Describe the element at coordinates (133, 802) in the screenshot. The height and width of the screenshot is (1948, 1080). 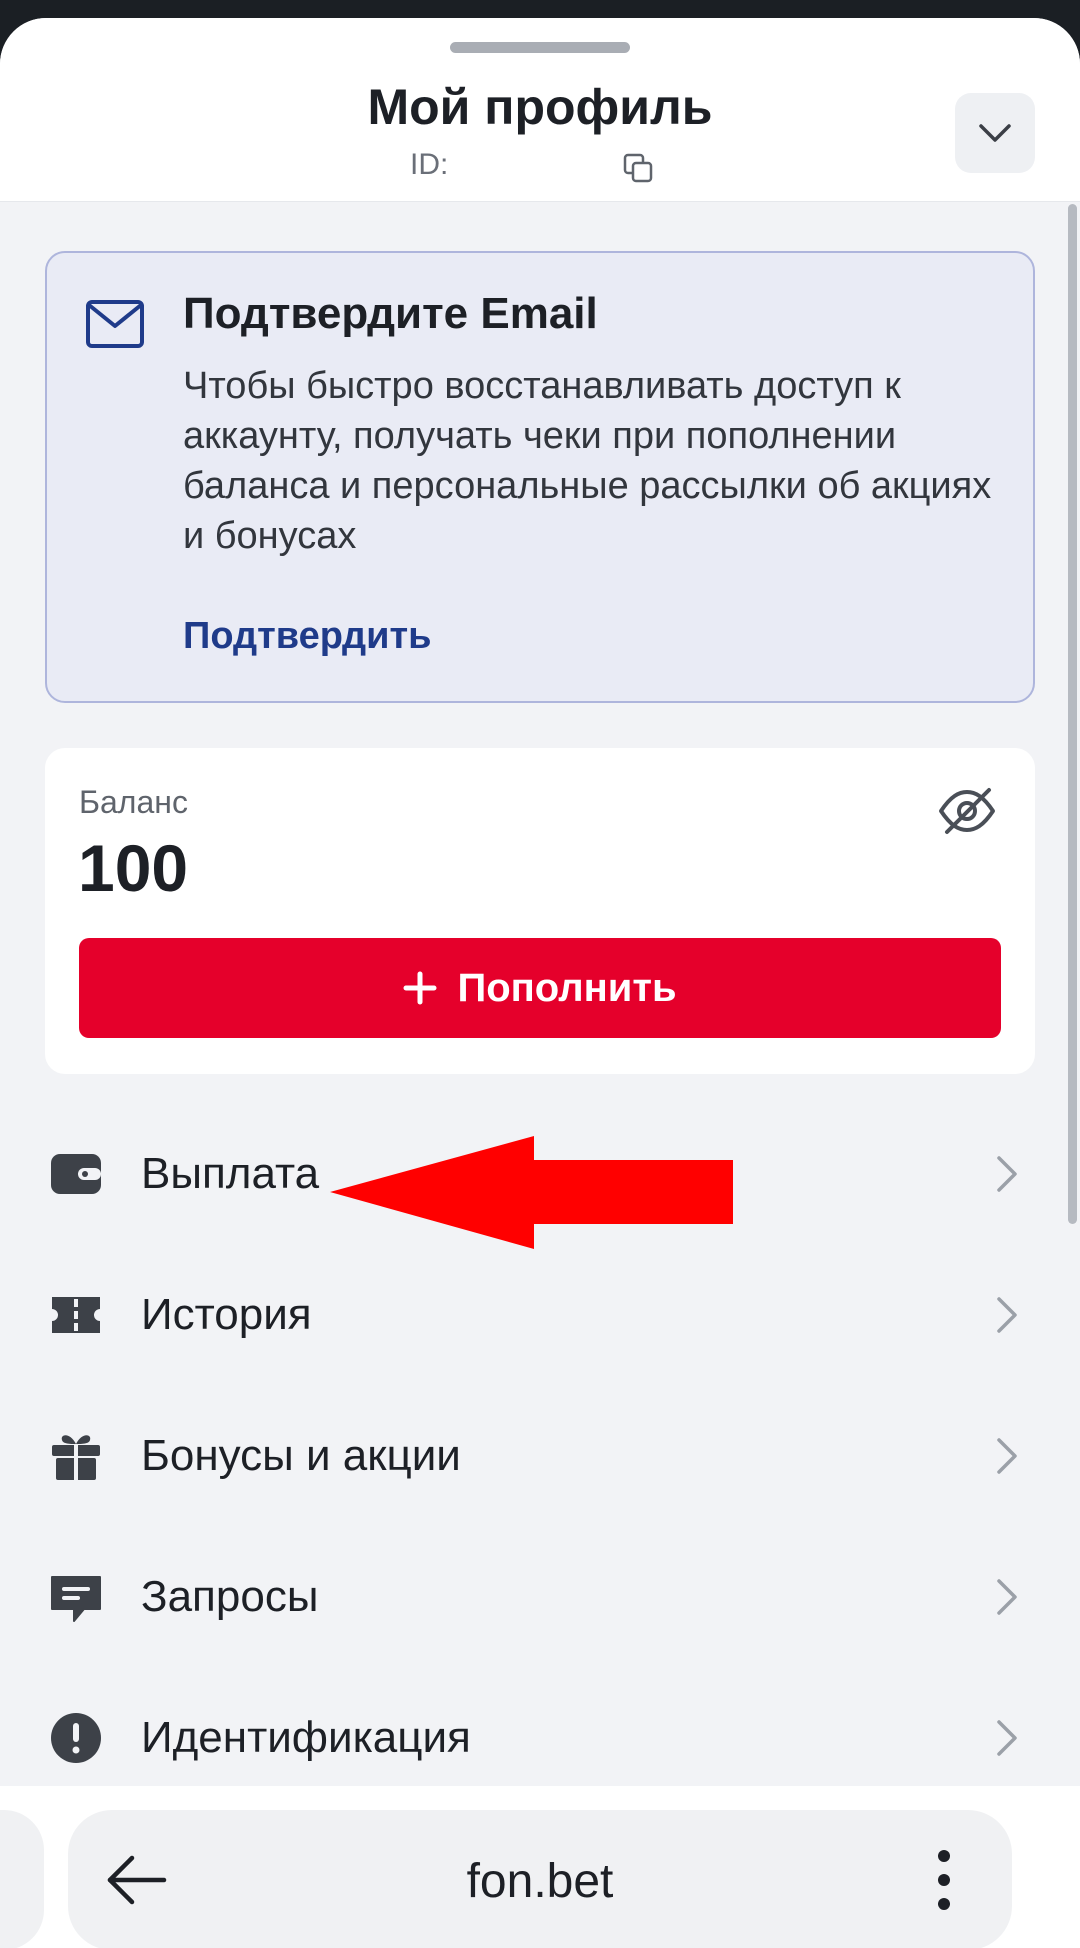
I see `balance-label: Баланс` at that location.